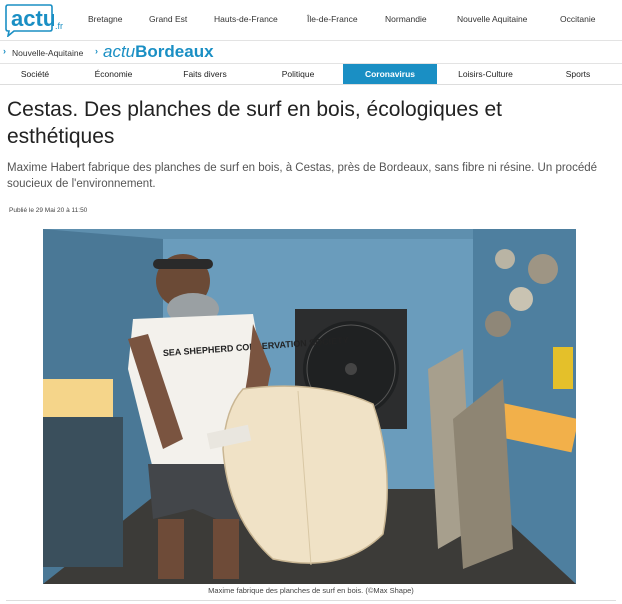 The width and height of the screenshot is (622, 604). What do you see at coordinates (390, 74) in the screenshot?
I see `tab-coronavirus: Coronavirus` at bounding box center [390, 74].